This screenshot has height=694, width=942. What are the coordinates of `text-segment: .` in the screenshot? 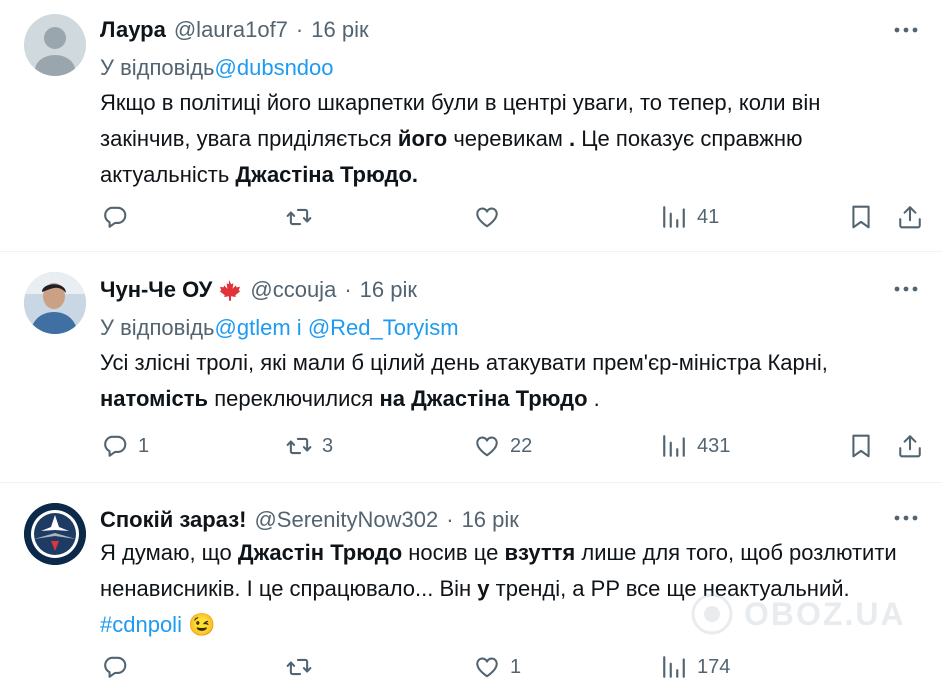 It's located at (593, 398).